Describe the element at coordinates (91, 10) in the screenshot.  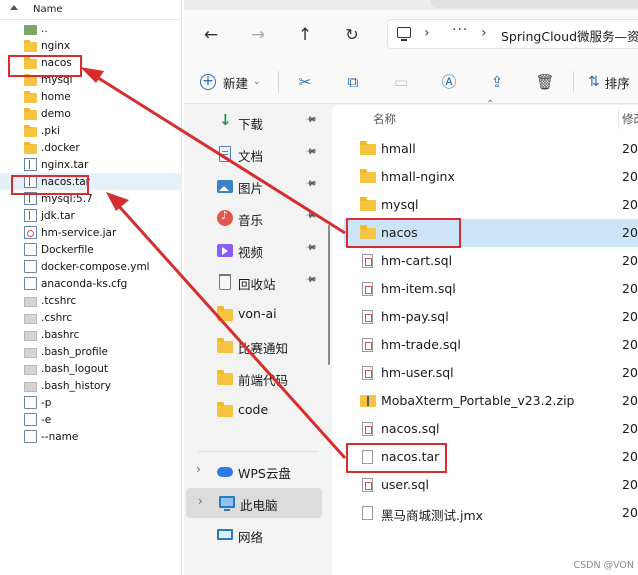
I see `file-list-header: Name` at that location.